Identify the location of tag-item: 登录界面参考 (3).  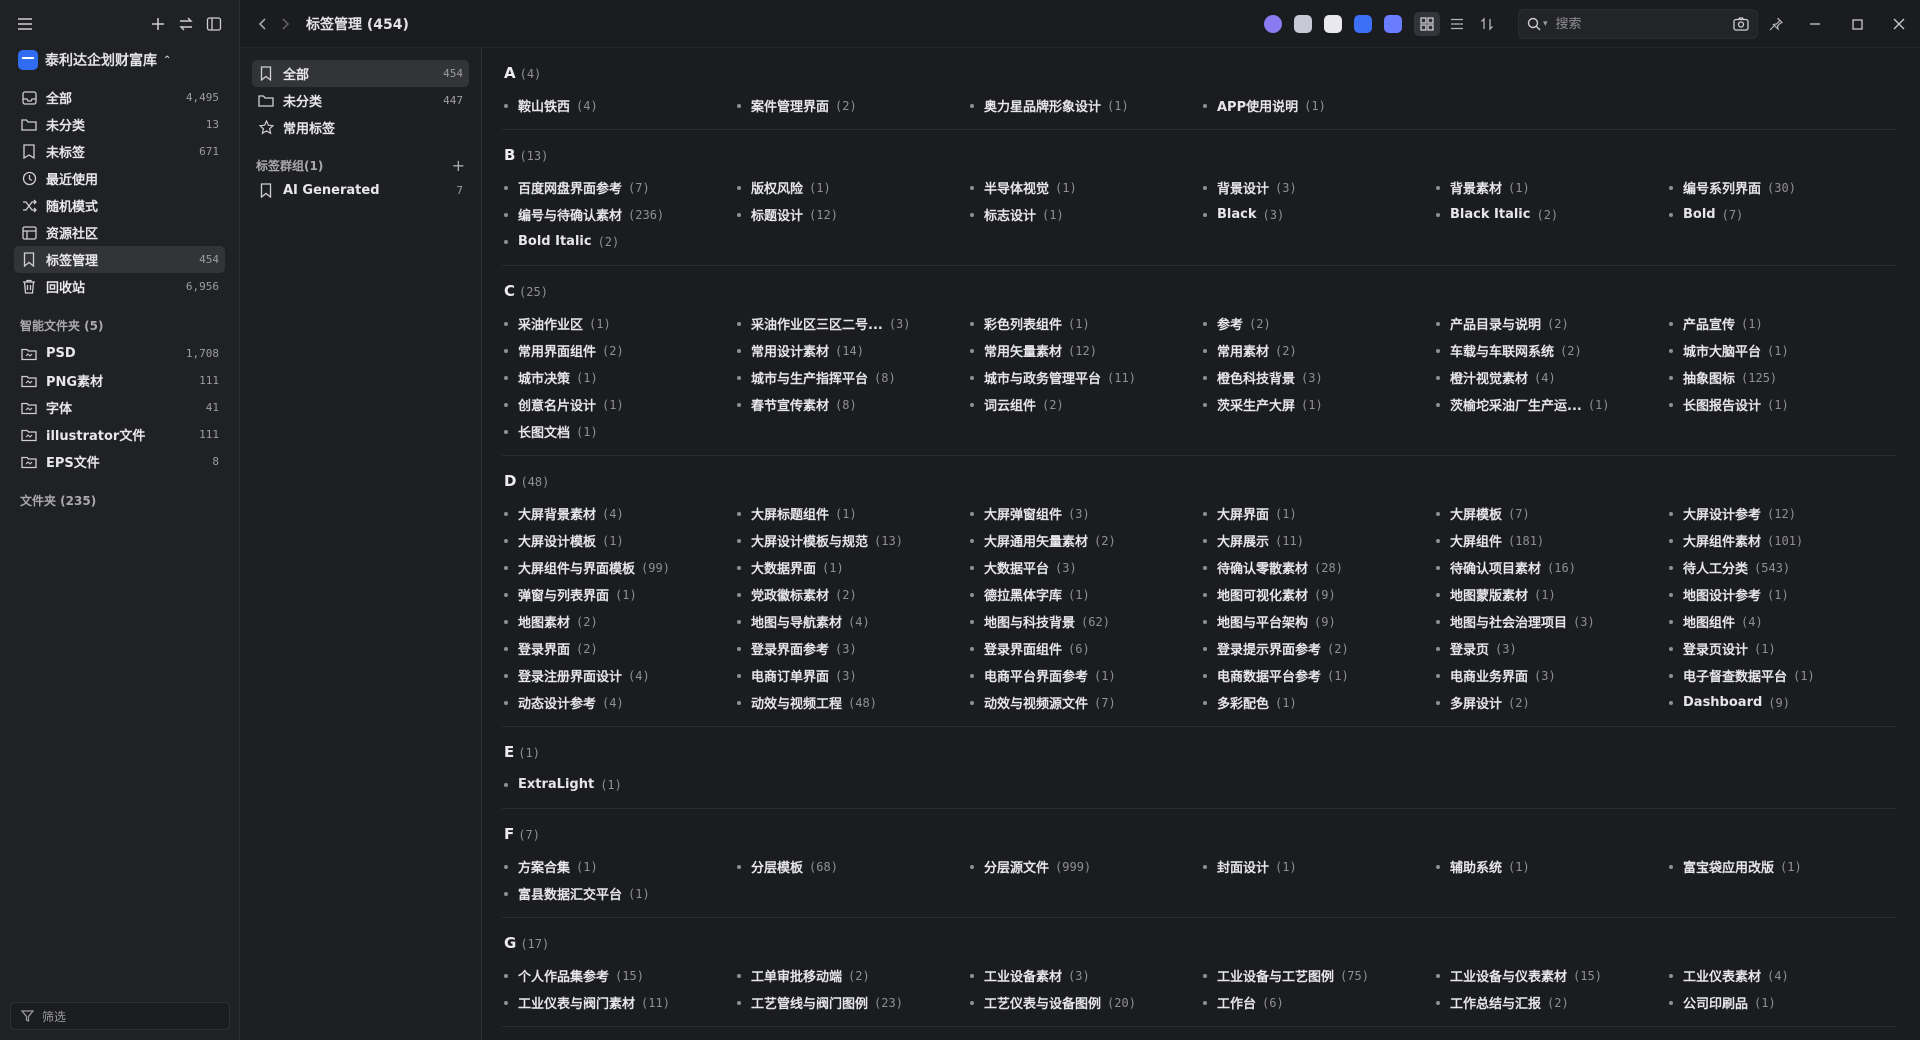
(851, 648).